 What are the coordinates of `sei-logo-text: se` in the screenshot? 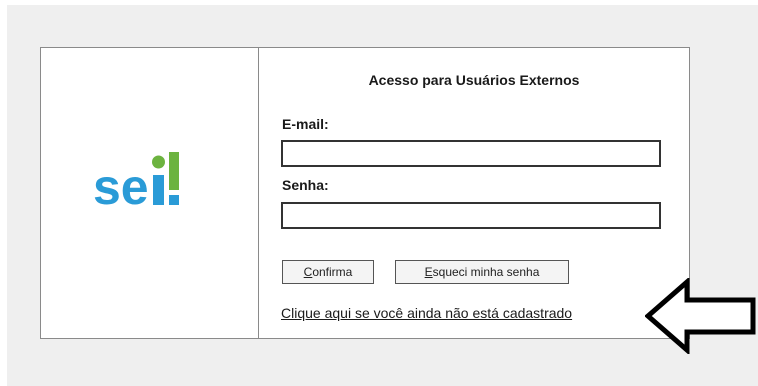 It's located at (121, 187).